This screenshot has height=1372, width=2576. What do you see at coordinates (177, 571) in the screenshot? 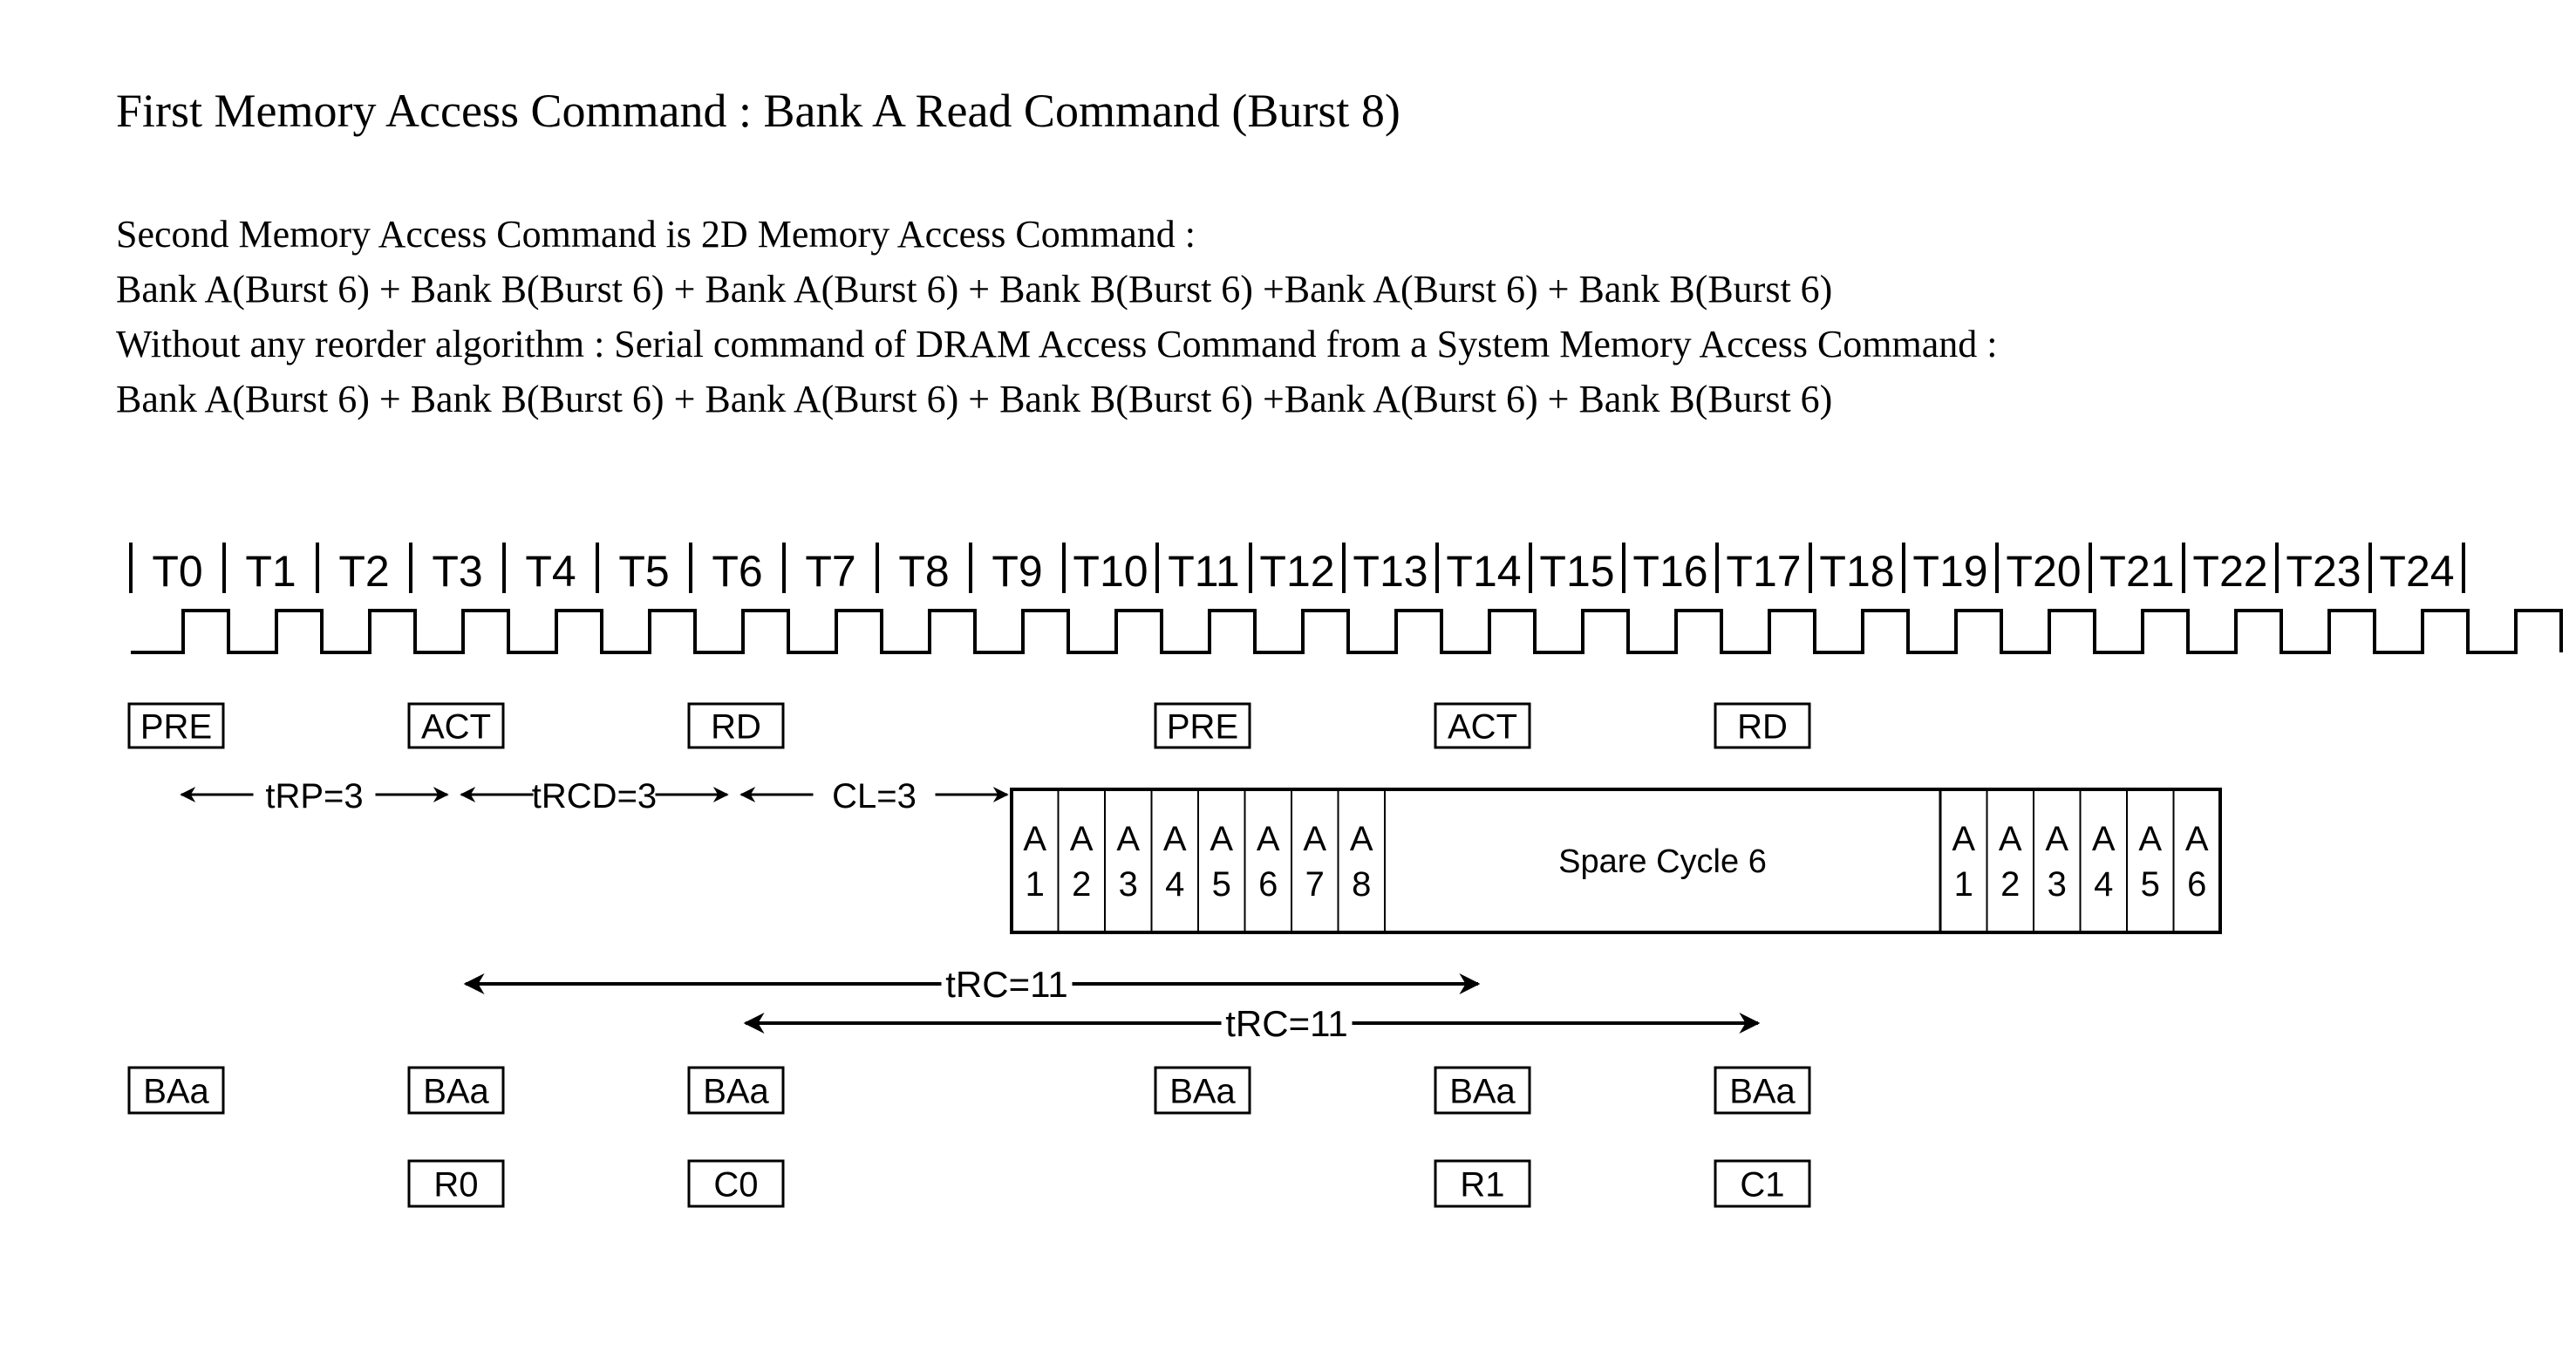
I see `tick-label: T0` at bounding box center [177, 571].